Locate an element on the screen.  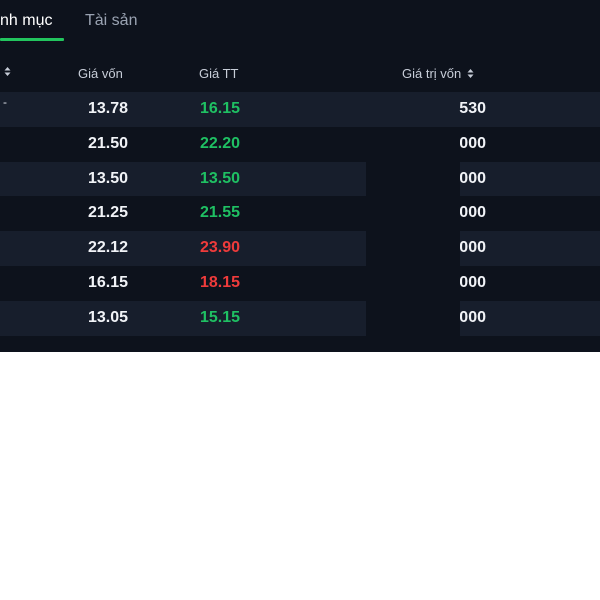
cost-price-cell: 21.50 is located at coordinates (107, 143).